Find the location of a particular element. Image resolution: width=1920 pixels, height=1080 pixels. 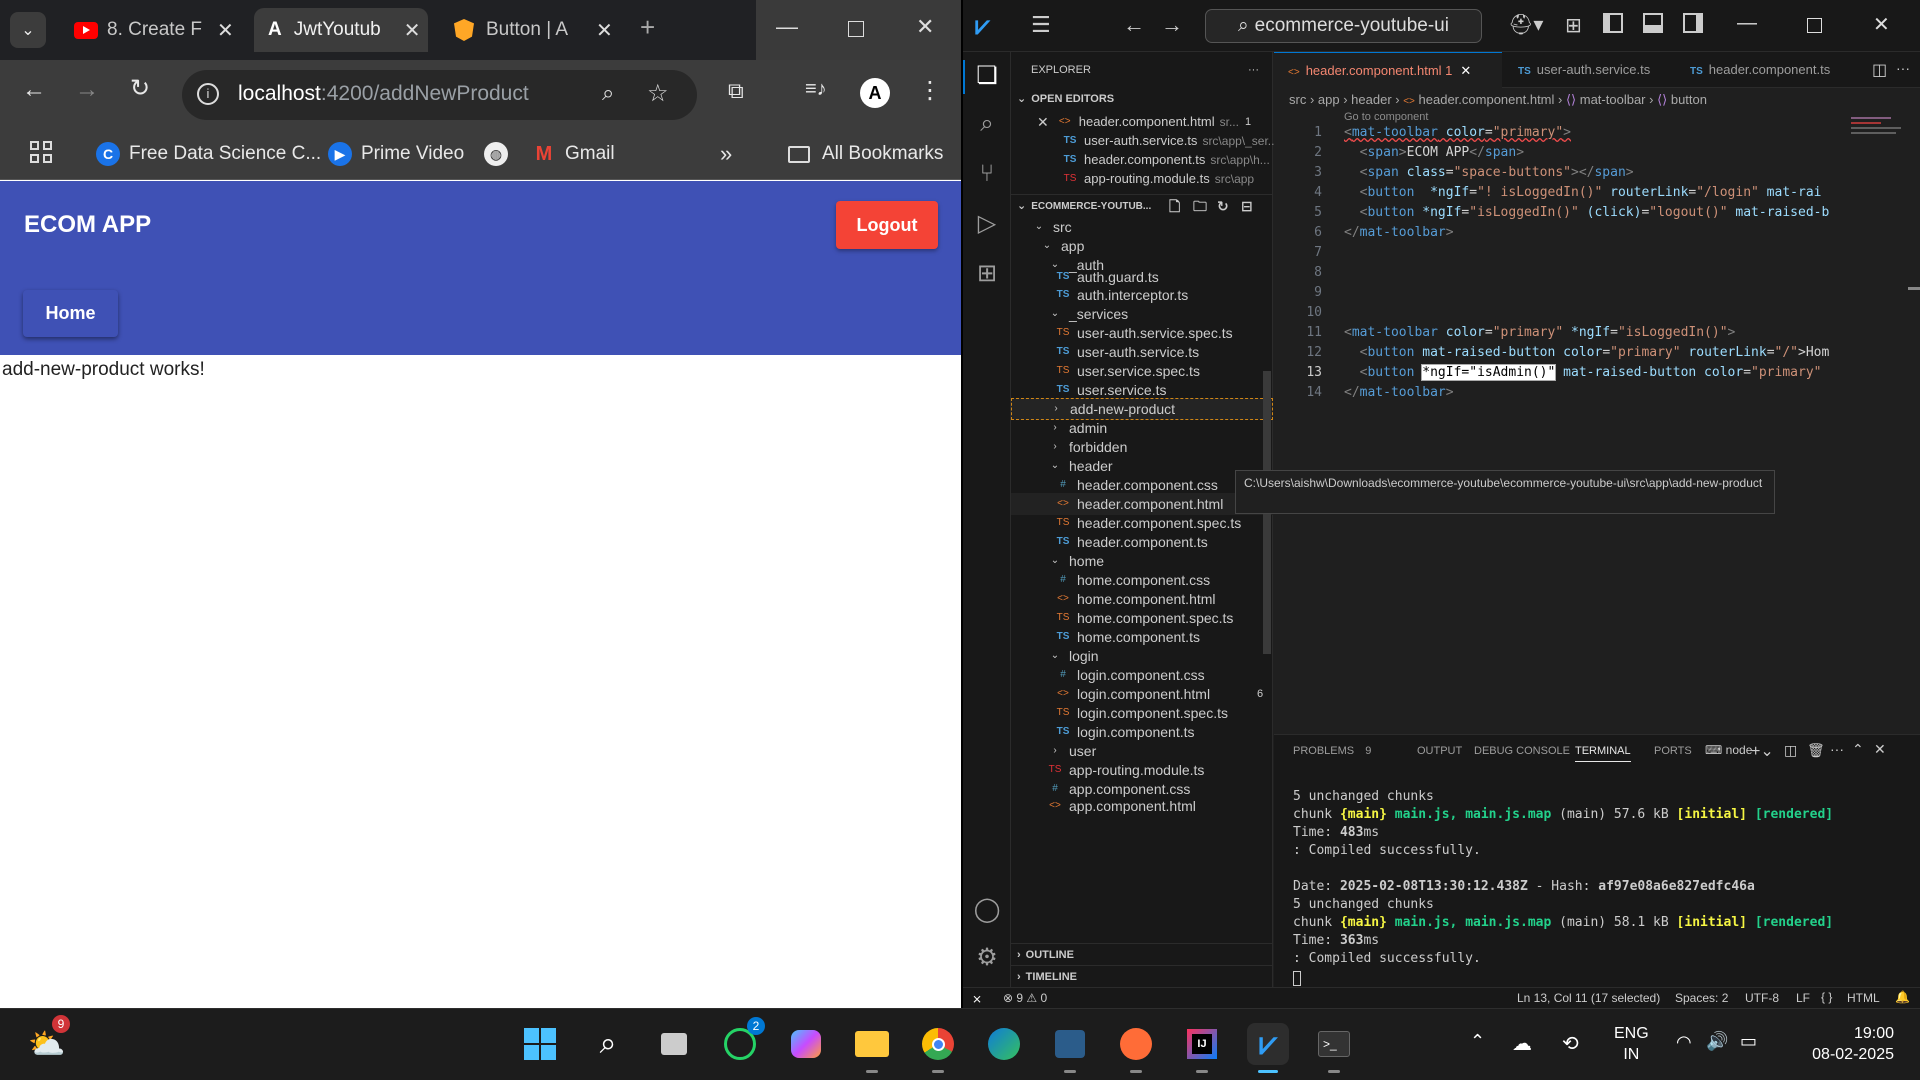

reload-icon: ↻ is located at coordinates (140, 88).